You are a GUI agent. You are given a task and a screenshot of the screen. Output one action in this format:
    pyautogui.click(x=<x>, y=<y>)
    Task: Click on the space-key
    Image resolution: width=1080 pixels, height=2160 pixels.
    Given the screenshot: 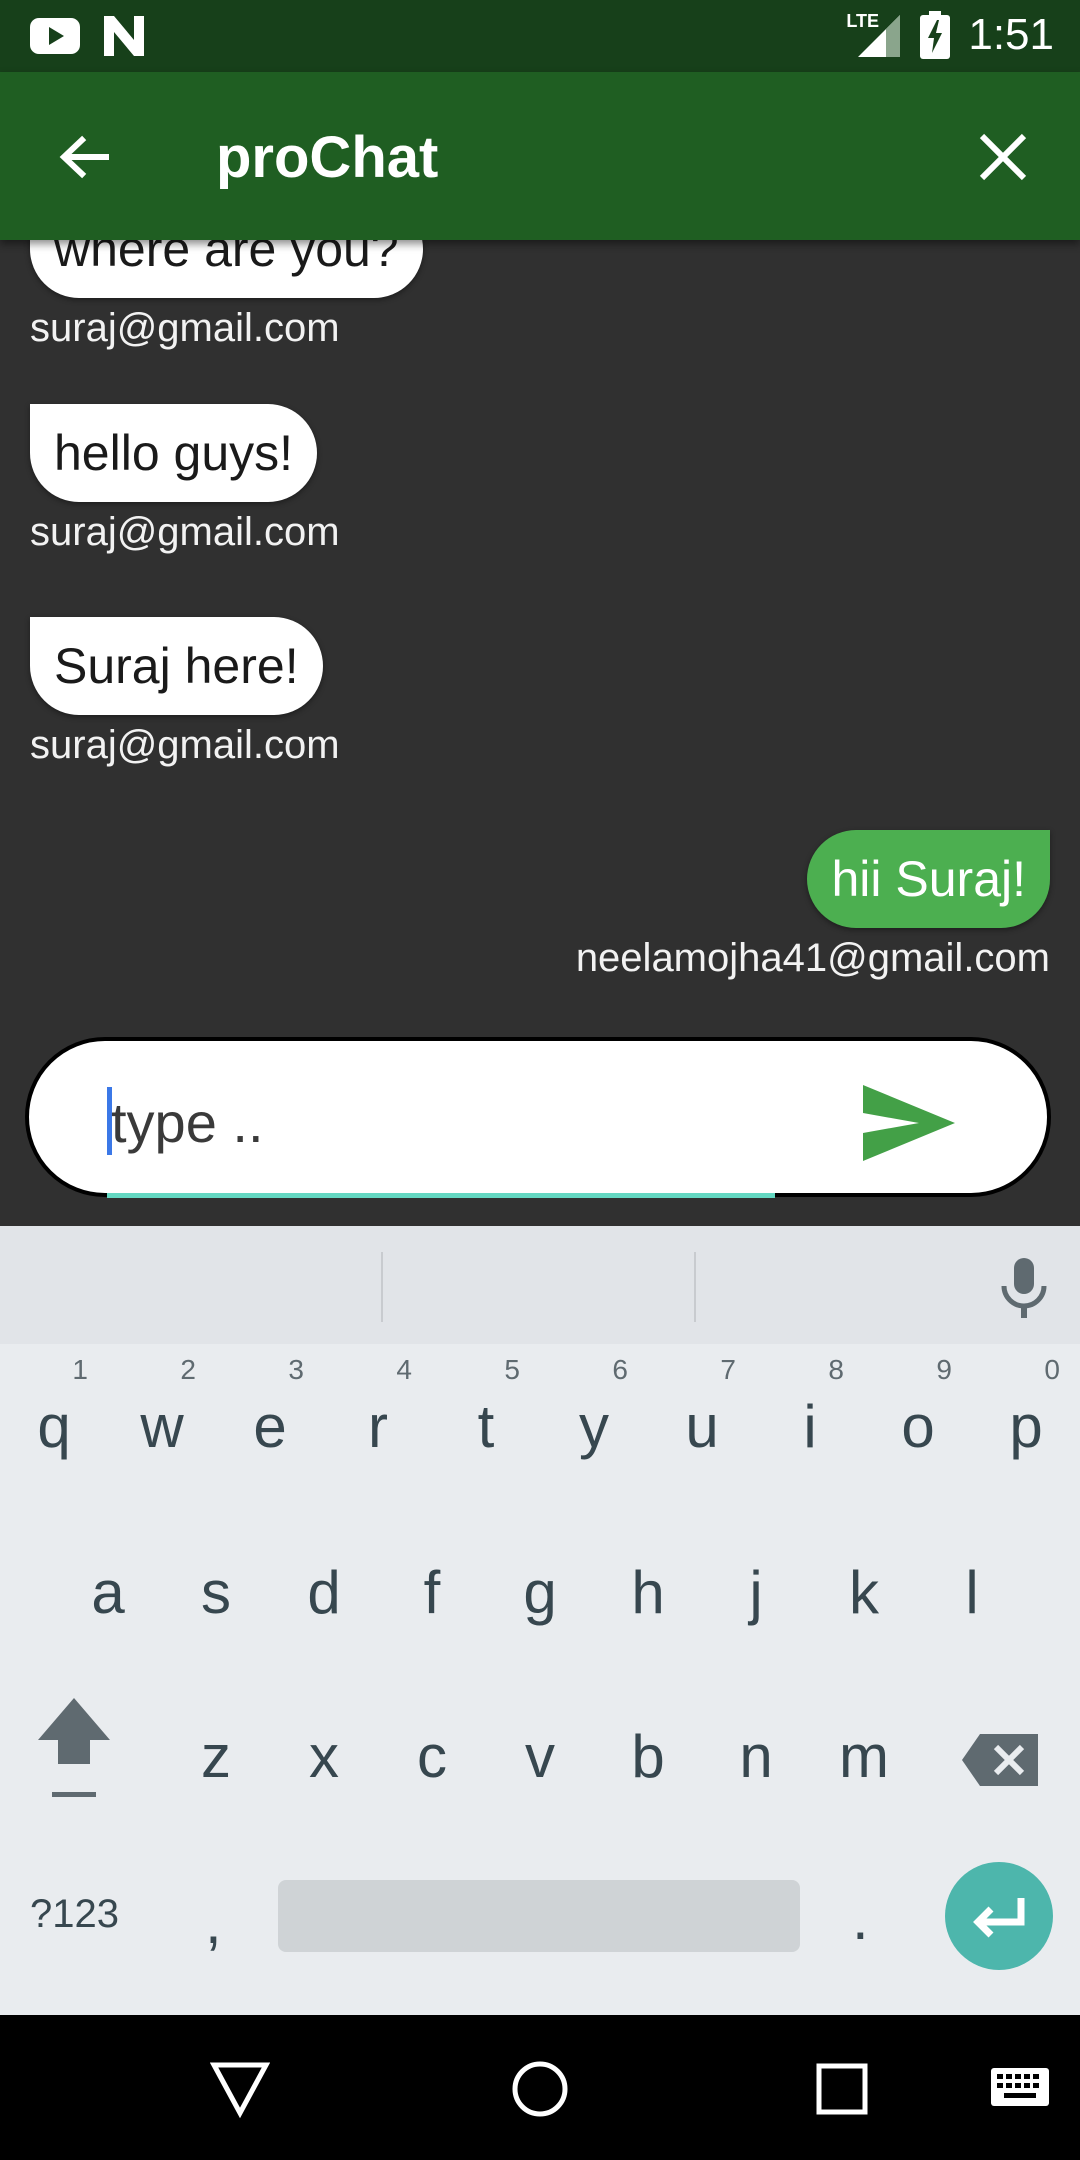 What is the action you would take?
    pyautogui.click(x=539, y=1916)
    